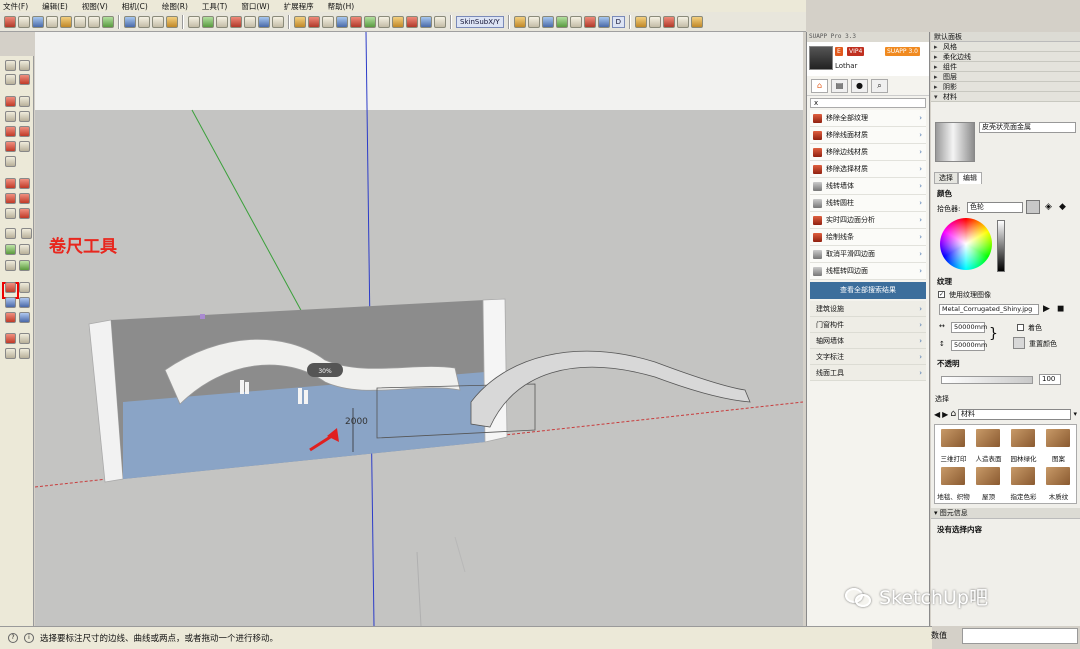 The height and width of the screenshot is (649, 1080). I want to click on eyedropper-icon: ◆, so click(1062, 207).